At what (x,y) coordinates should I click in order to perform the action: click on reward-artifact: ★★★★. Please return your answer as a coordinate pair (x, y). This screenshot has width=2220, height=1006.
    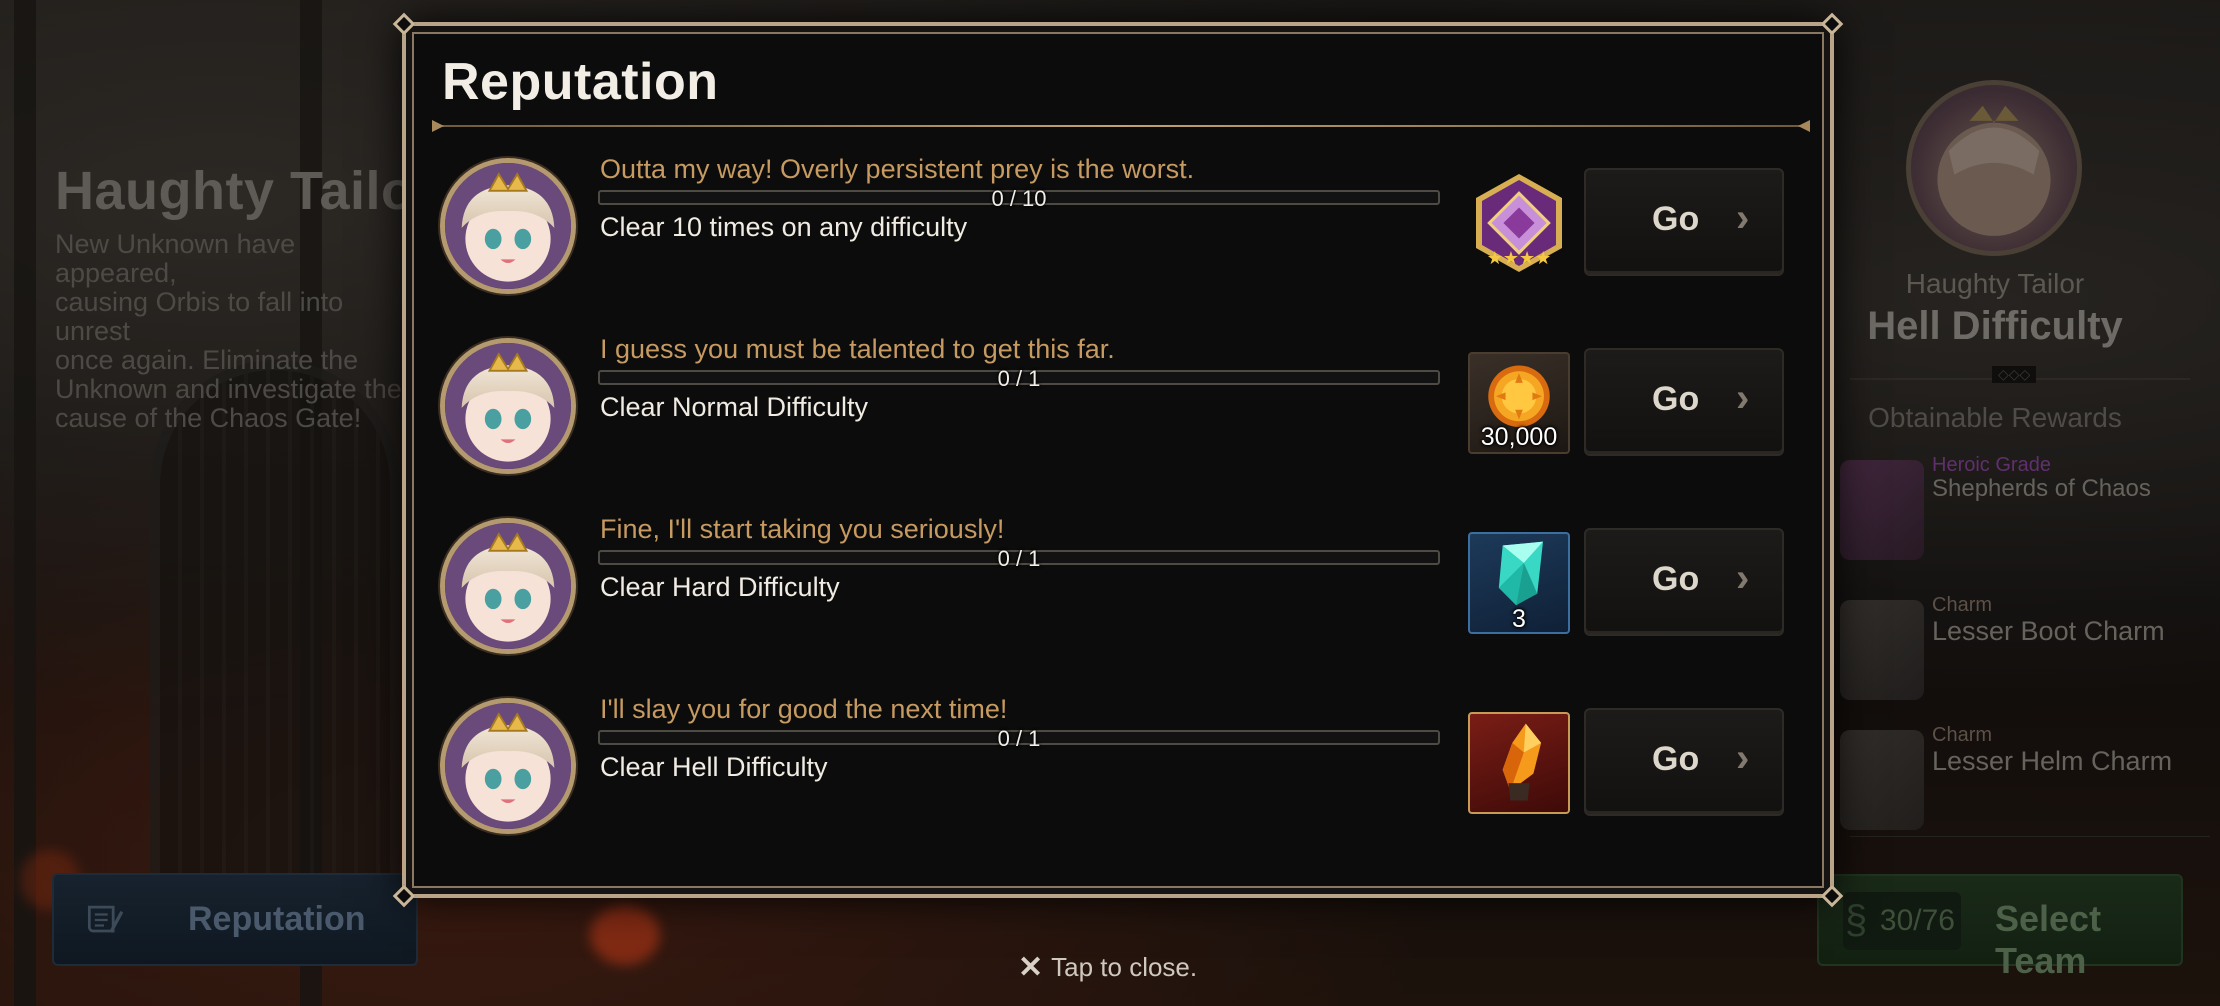
    Looking at the image, I should click on (1519, 223).